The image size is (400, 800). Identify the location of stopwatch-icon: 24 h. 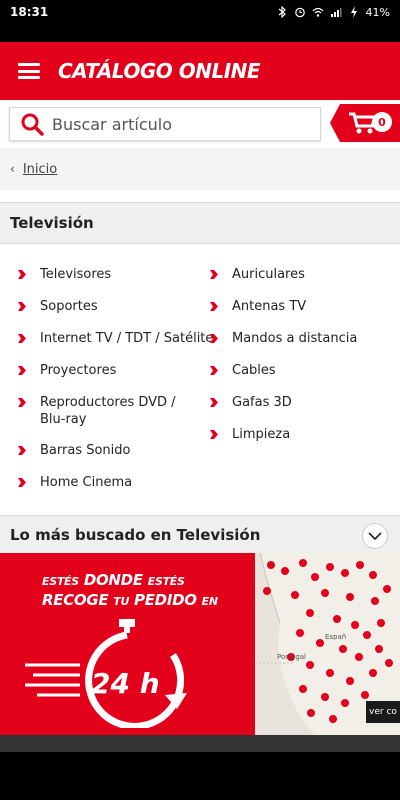
(106, 673).